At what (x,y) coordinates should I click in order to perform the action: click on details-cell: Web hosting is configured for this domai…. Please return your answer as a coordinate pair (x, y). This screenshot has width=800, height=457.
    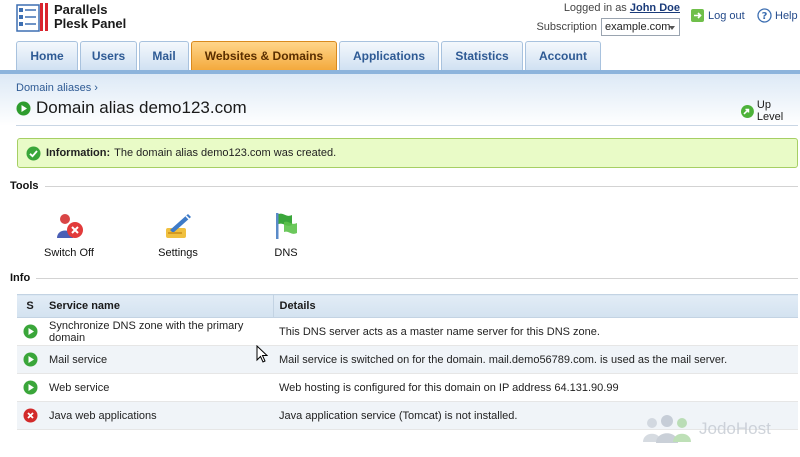
    Looking at the image, I should click on (535, 387).